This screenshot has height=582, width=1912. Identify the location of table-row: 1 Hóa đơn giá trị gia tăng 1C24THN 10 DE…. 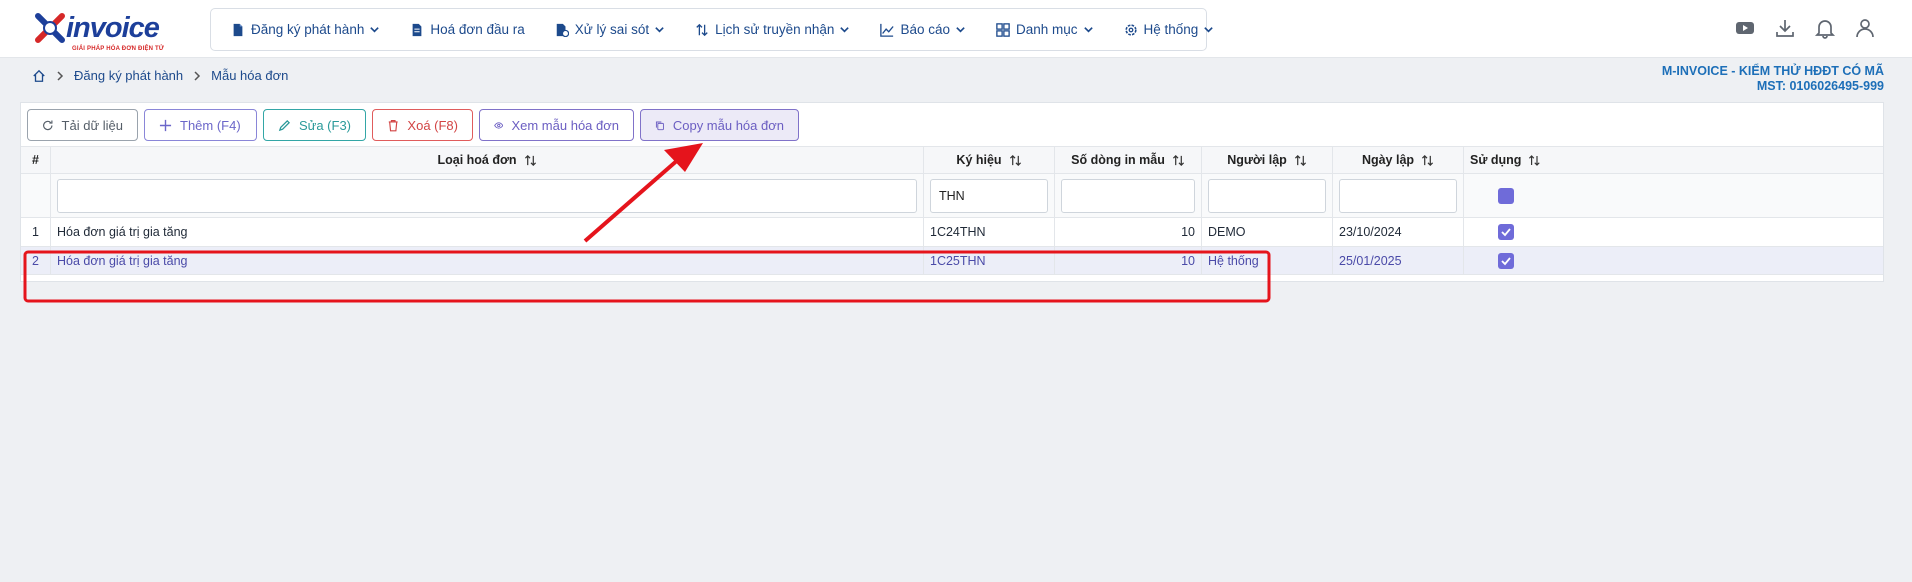
(952, 232).